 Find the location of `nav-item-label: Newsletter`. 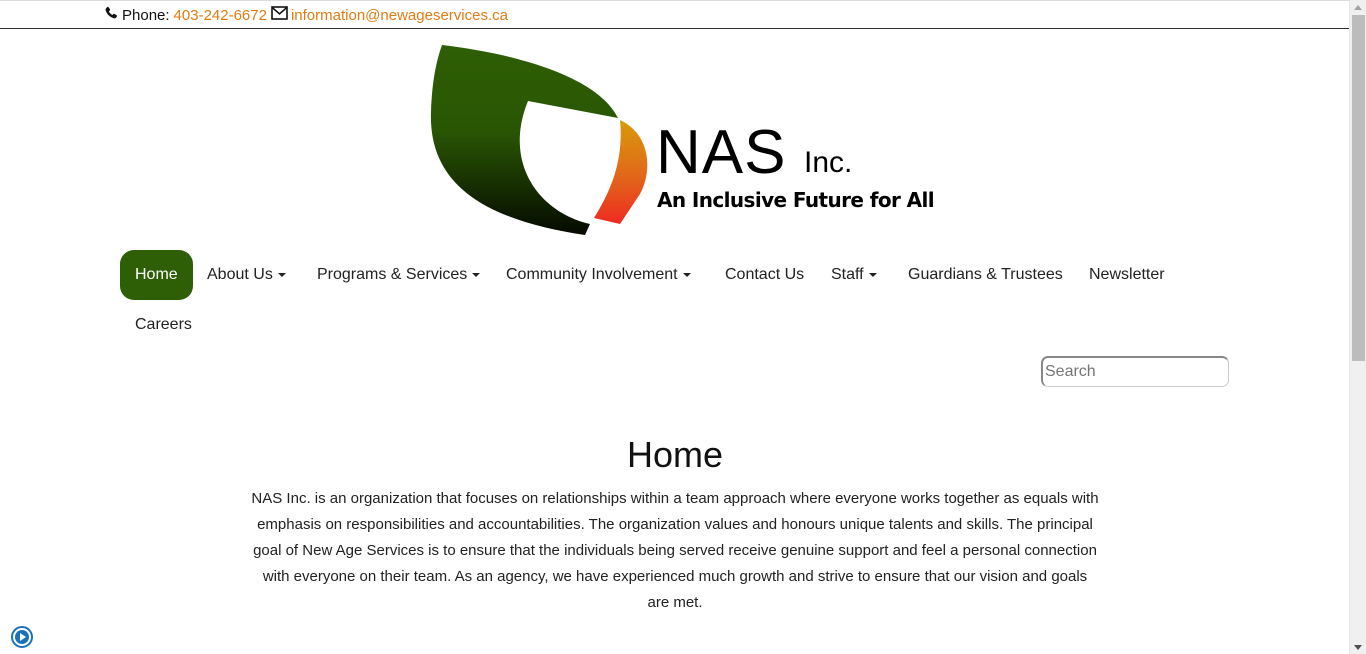

nav-item-label: Newsletter is located at coordinates (1127, 274).